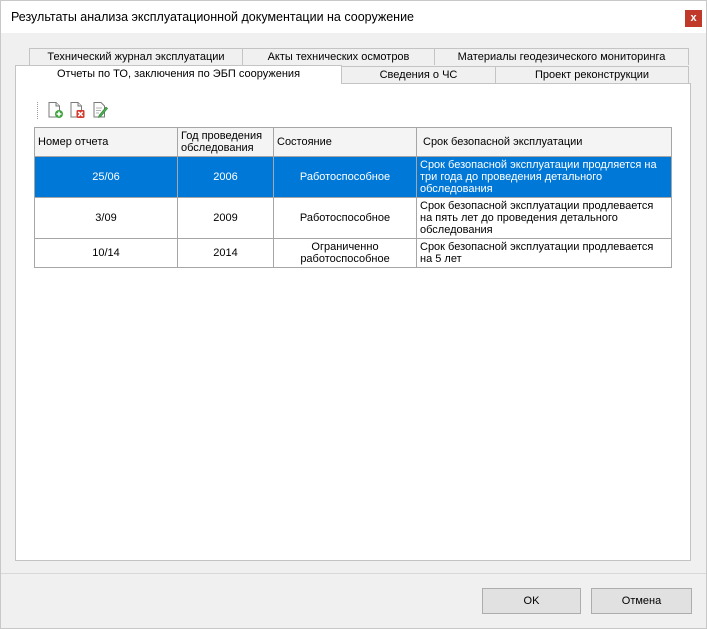 The height and width of the screenshot is (629, 707). Describe the element at coordinates (106, 253) in the screenshot. I see `cell-report-number: 10/14` at that location.